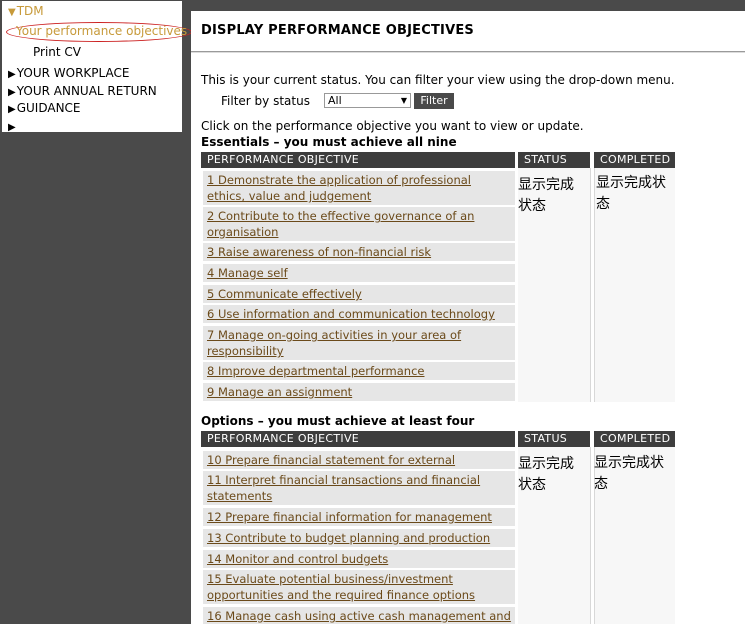 The width and height of the screenshot is (745, 624). Describe the element at coordinates (73, 73) in the screenshot. I see `nav-item-label: YOUR WORKPLACE` at that location.